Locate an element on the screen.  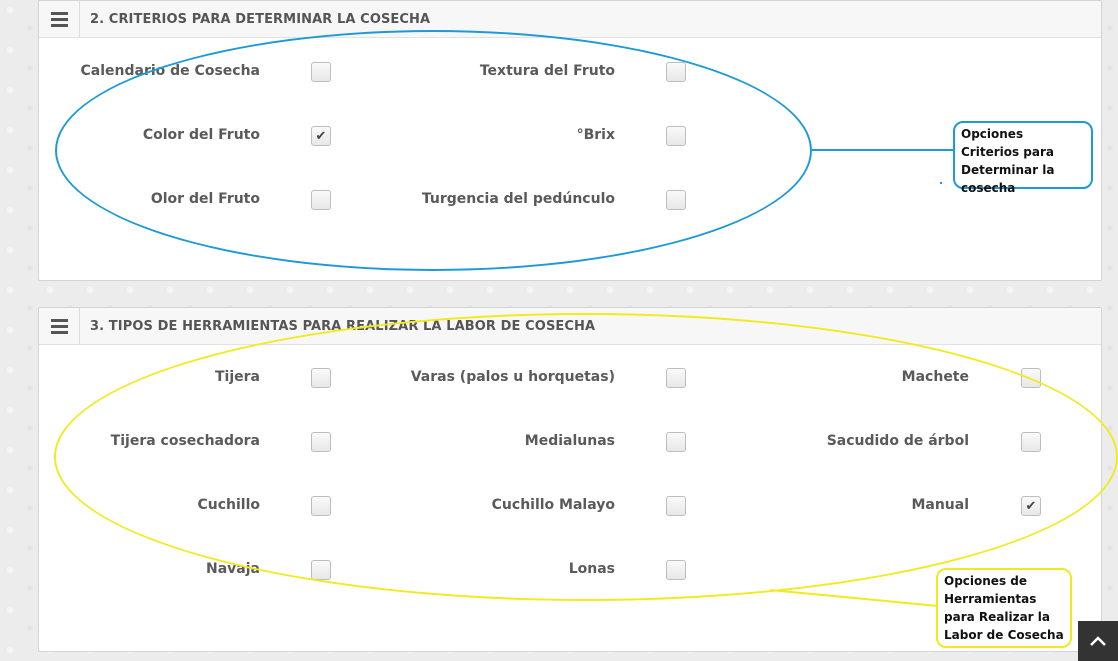
chevron-up-icon is located at coordinates (1098, 641).